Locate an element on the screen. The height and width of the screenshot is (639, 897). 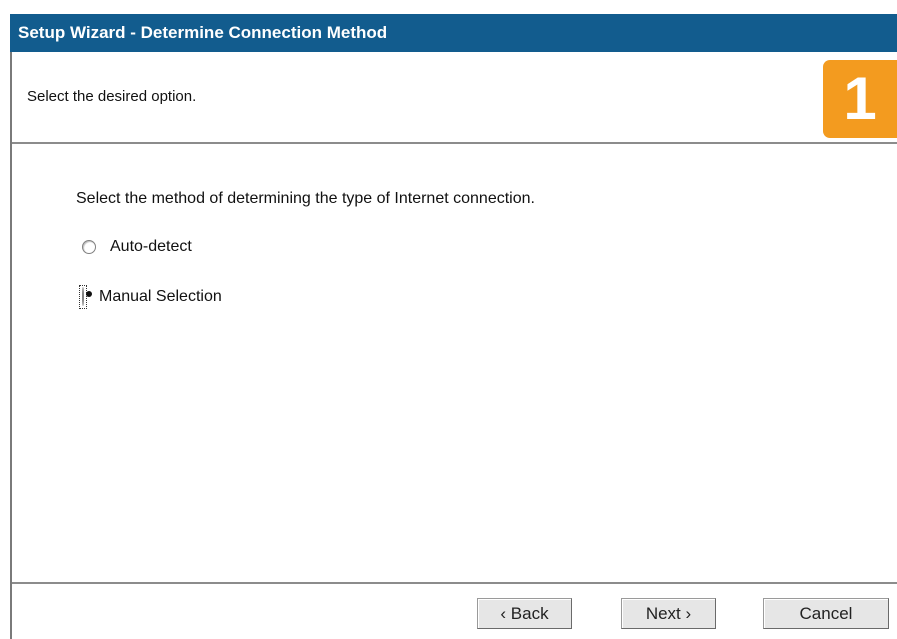
focus-indicator is located at coordinates (83, 297).